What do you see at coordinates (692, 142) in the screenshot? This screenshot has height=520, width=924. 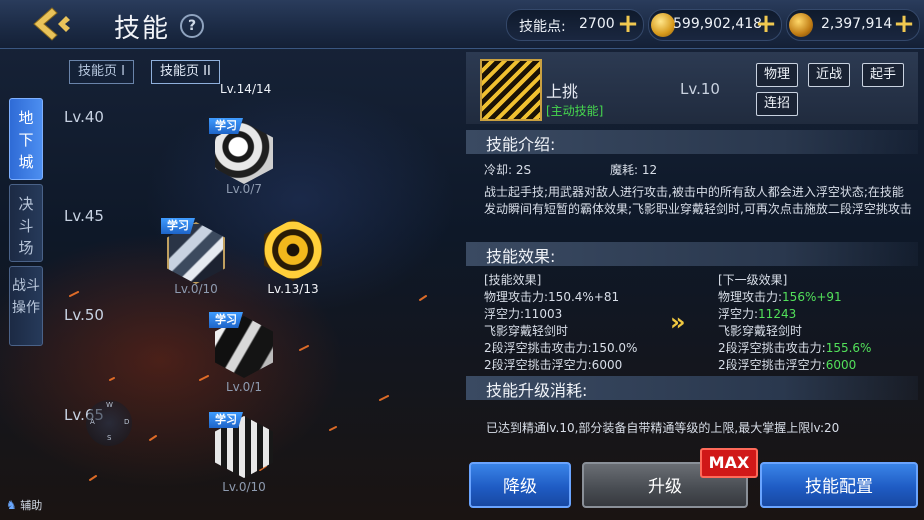 I see `intro-section-header: 技能介绍:` at bounding box center [692, 142].